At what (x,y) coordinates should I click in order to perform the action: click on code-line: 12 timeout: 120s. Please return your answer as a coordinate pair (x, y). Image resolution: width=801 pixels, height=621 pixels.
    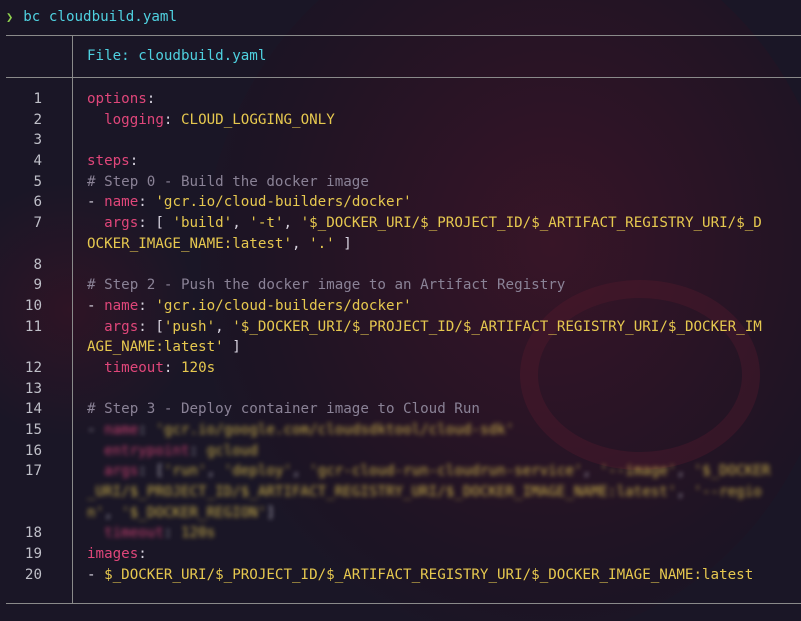
    Looking at the image, I should click on (400, 368).